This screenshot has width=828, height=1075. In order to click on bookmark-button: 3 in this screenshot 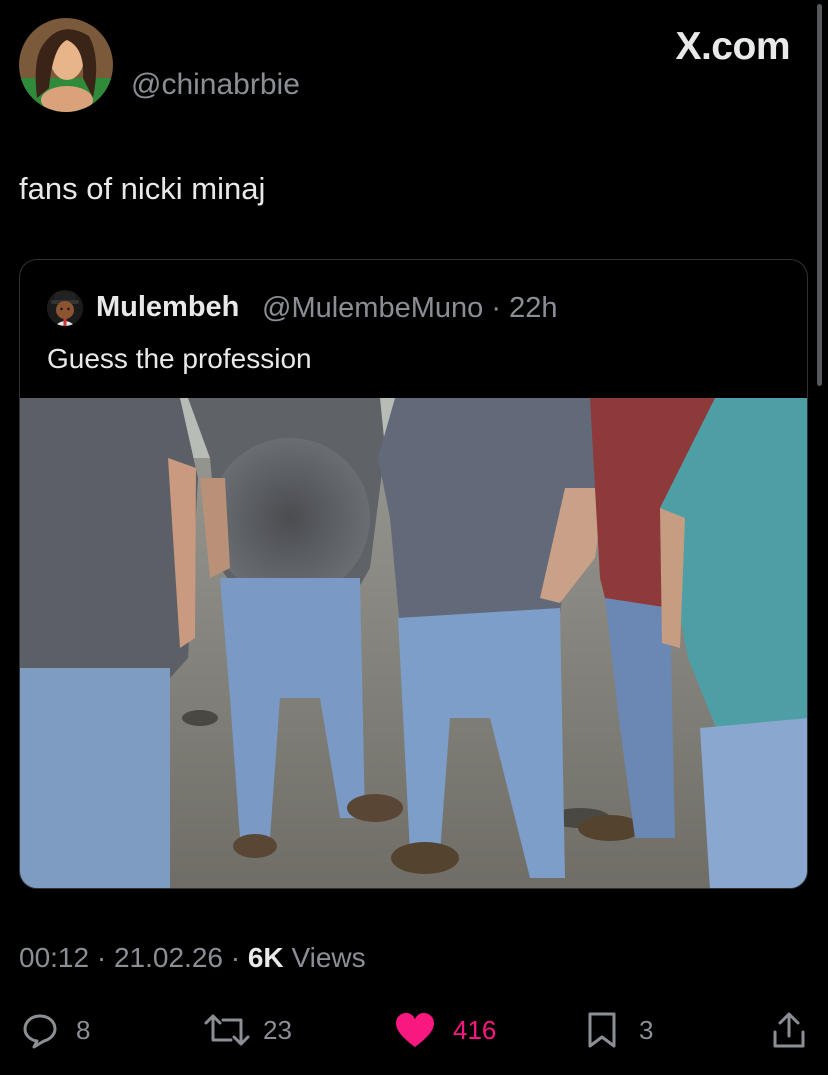, I will do `click(619, 1030)`.